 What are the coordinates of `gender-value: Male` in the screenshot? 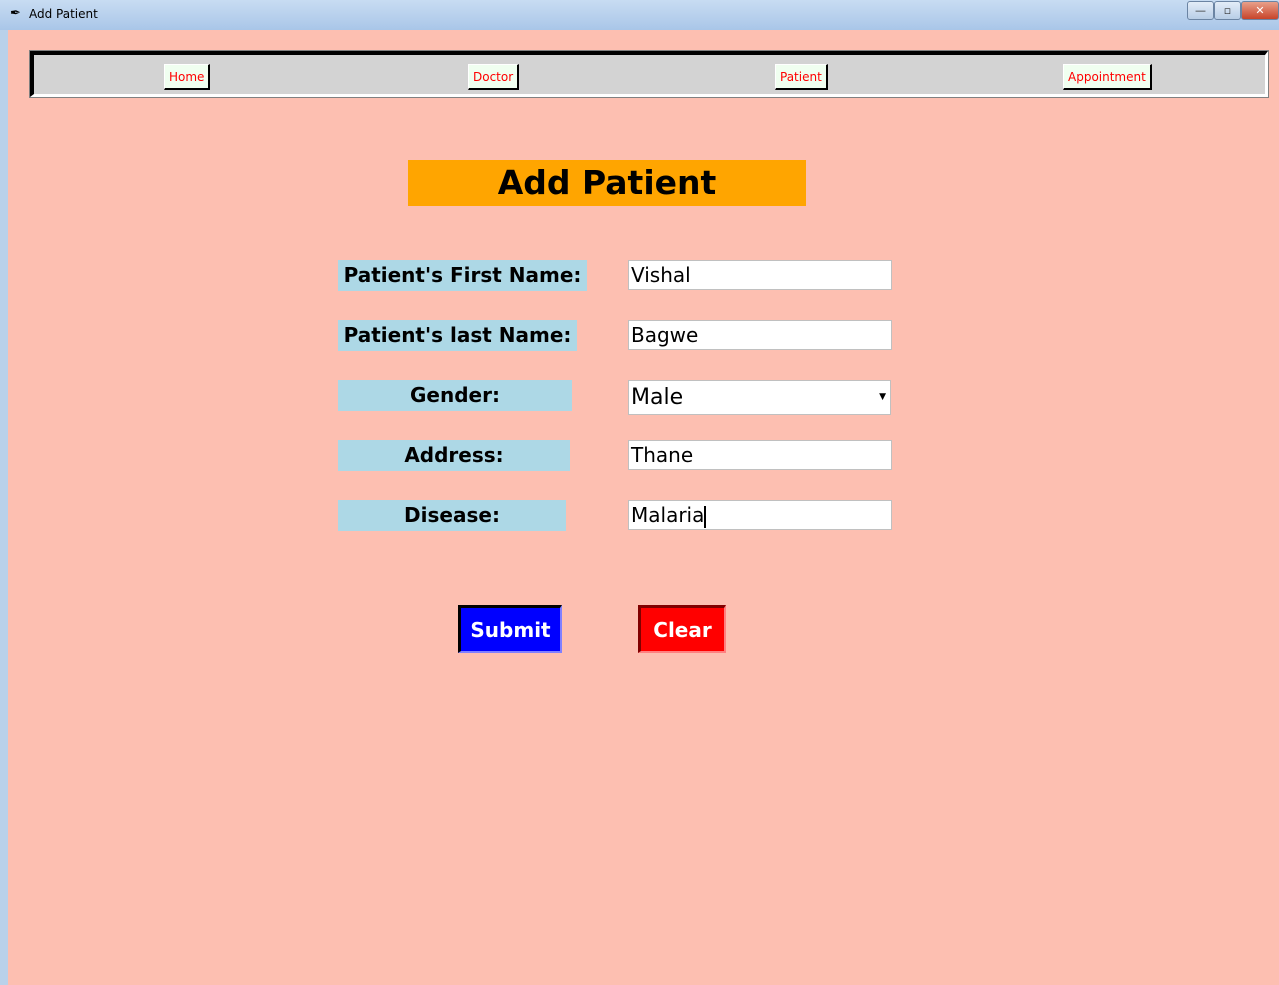 It's located at (657, 397).